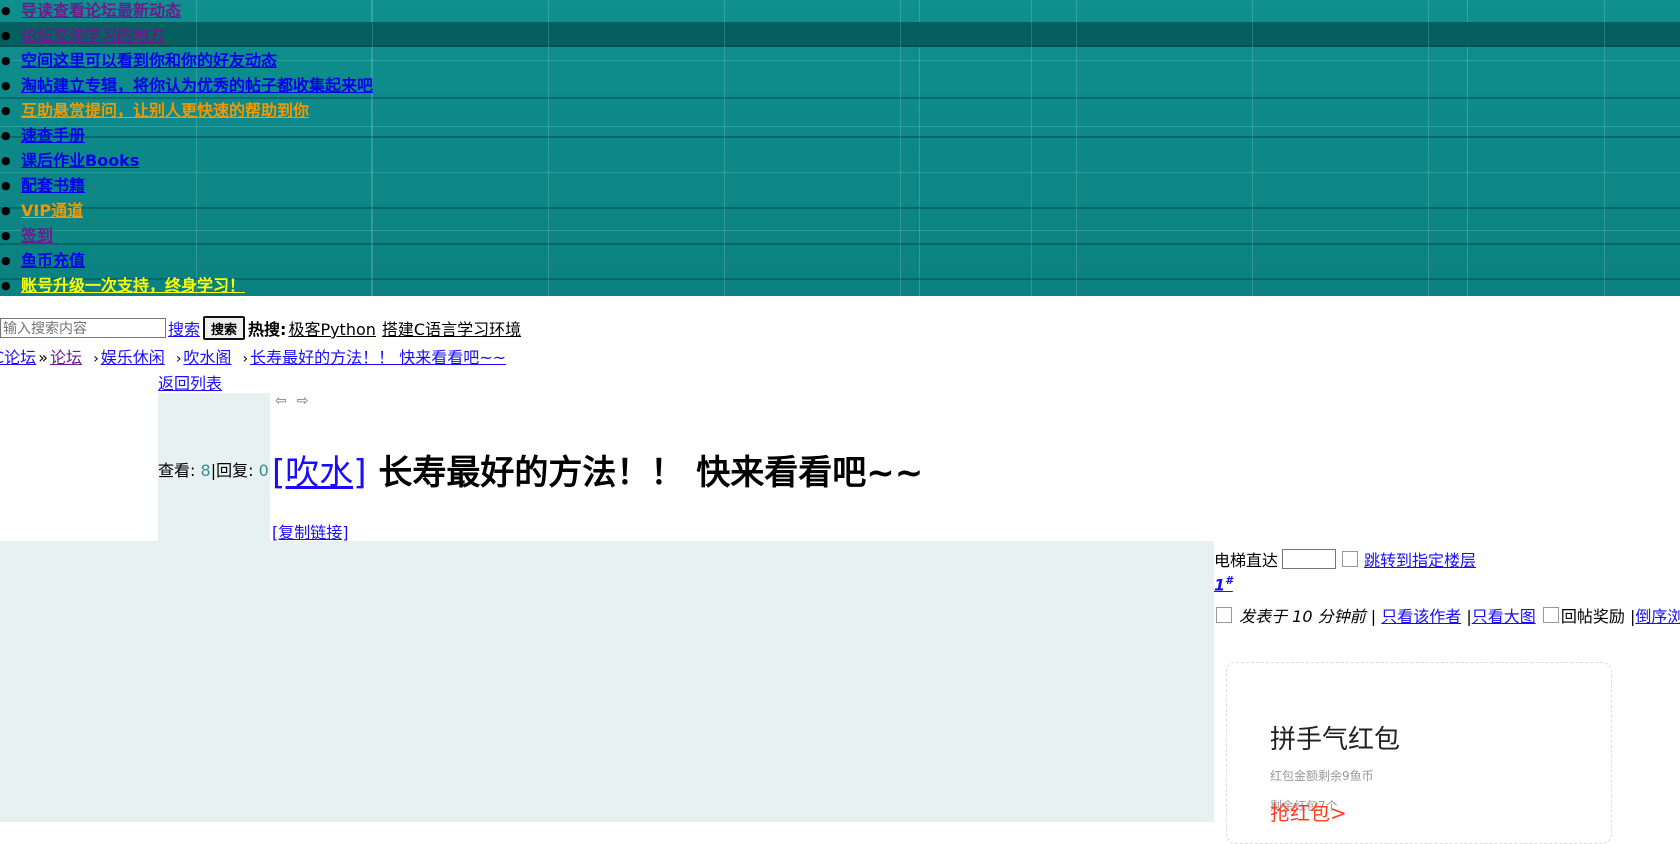 This screenshot has height=844, width=1680. Describe the element at coordinates (186, 137) in the screenshot. I see `menu-item-manual: 速查手册` at that location.